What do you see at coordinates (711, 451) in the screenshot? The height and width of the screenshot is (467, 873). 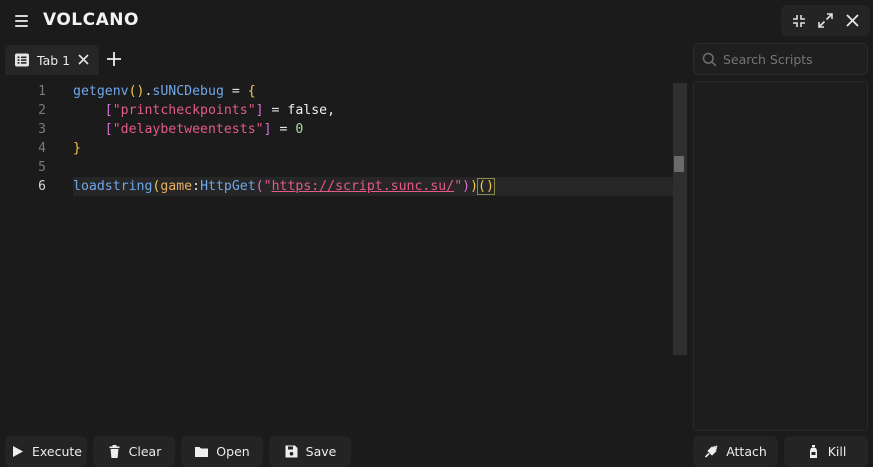 I see `plug-icon` at bounding box center [711, 451].